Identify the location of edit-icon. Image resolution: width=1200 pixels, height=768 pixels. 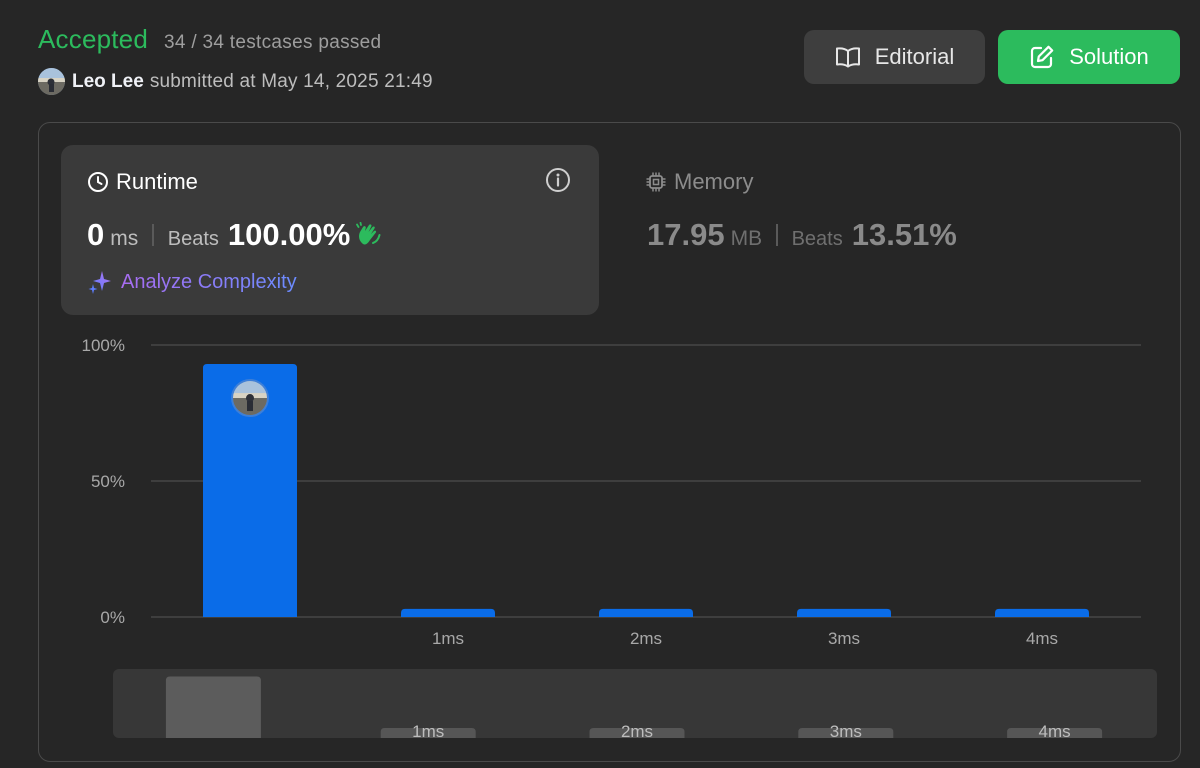
(1042, 57).